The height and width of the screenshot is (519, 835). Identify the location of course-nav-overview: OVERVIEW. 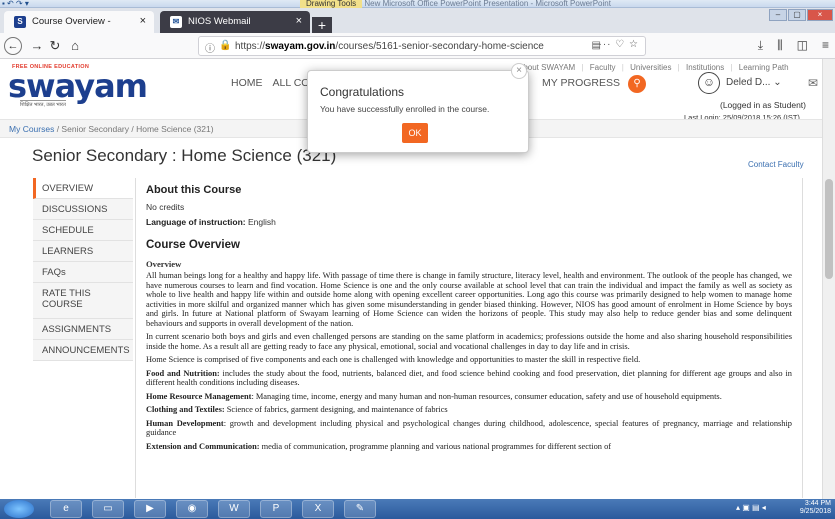
(83, 188).